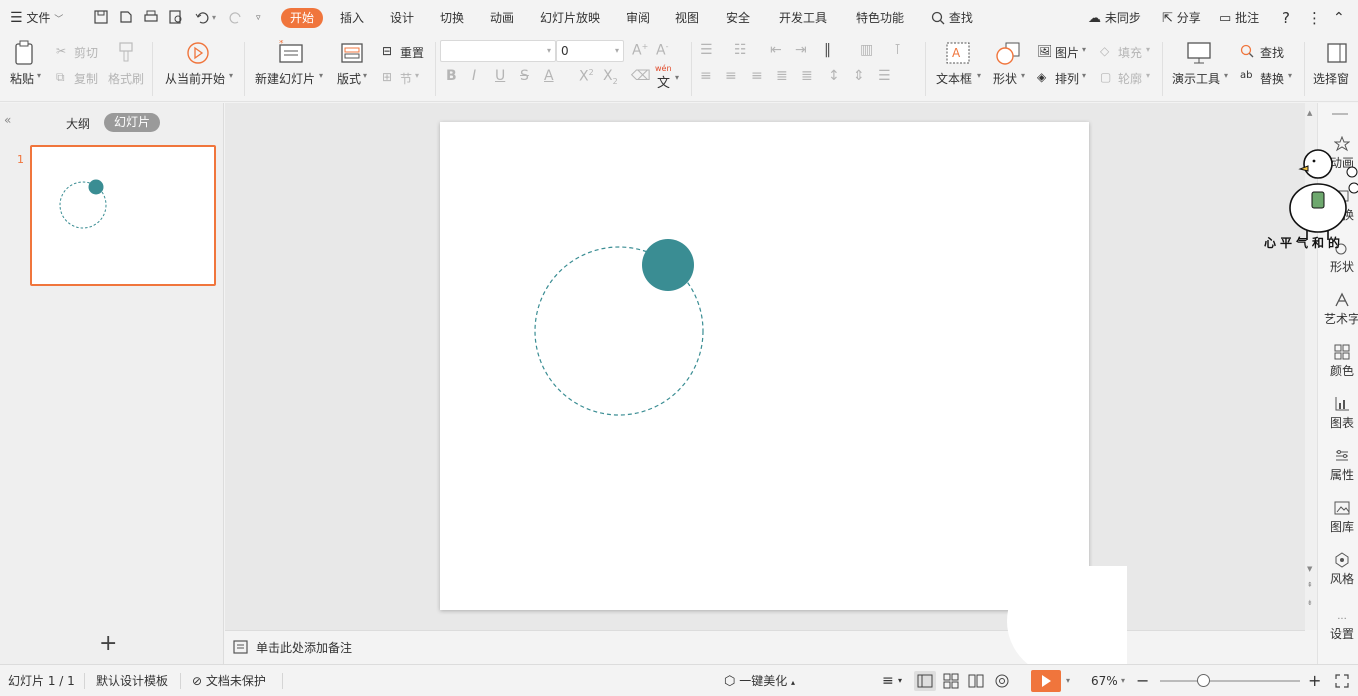 Image resolution: width=1358 pixels, height=696 pixels. What do you see at coordinates (1068, 680) in the screenshot?
I see `play-dropdown-icon: ▾` at bounding box center [1068, 680].